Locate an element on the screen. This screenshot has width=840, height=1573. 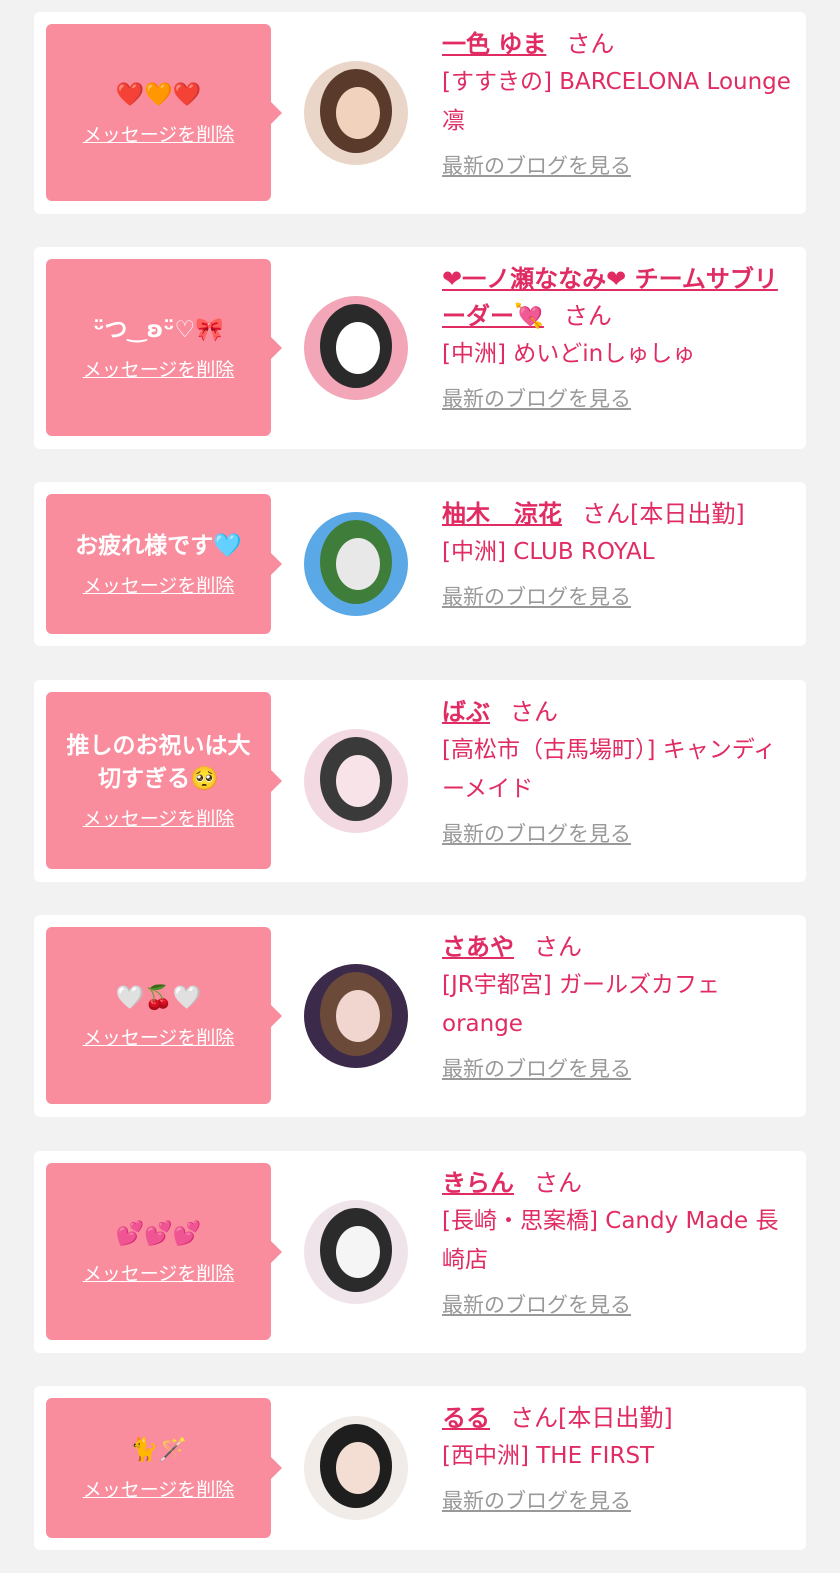
girl-info: 柚木 涼花 さん[本日出勤] [中洲] CLUB ROYAL 最新のブログを見る is located at coordinates (618, 554).